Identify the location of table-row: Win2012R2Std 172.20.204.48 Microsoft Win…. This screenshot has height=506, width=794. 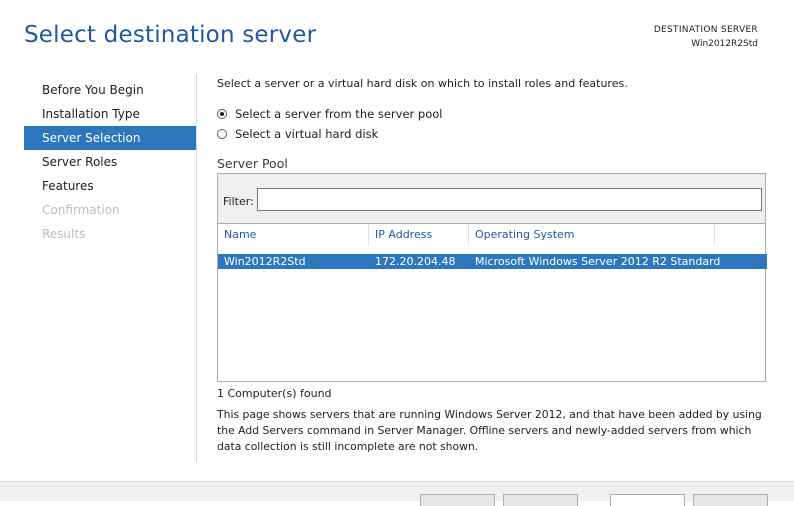
(492, 261).